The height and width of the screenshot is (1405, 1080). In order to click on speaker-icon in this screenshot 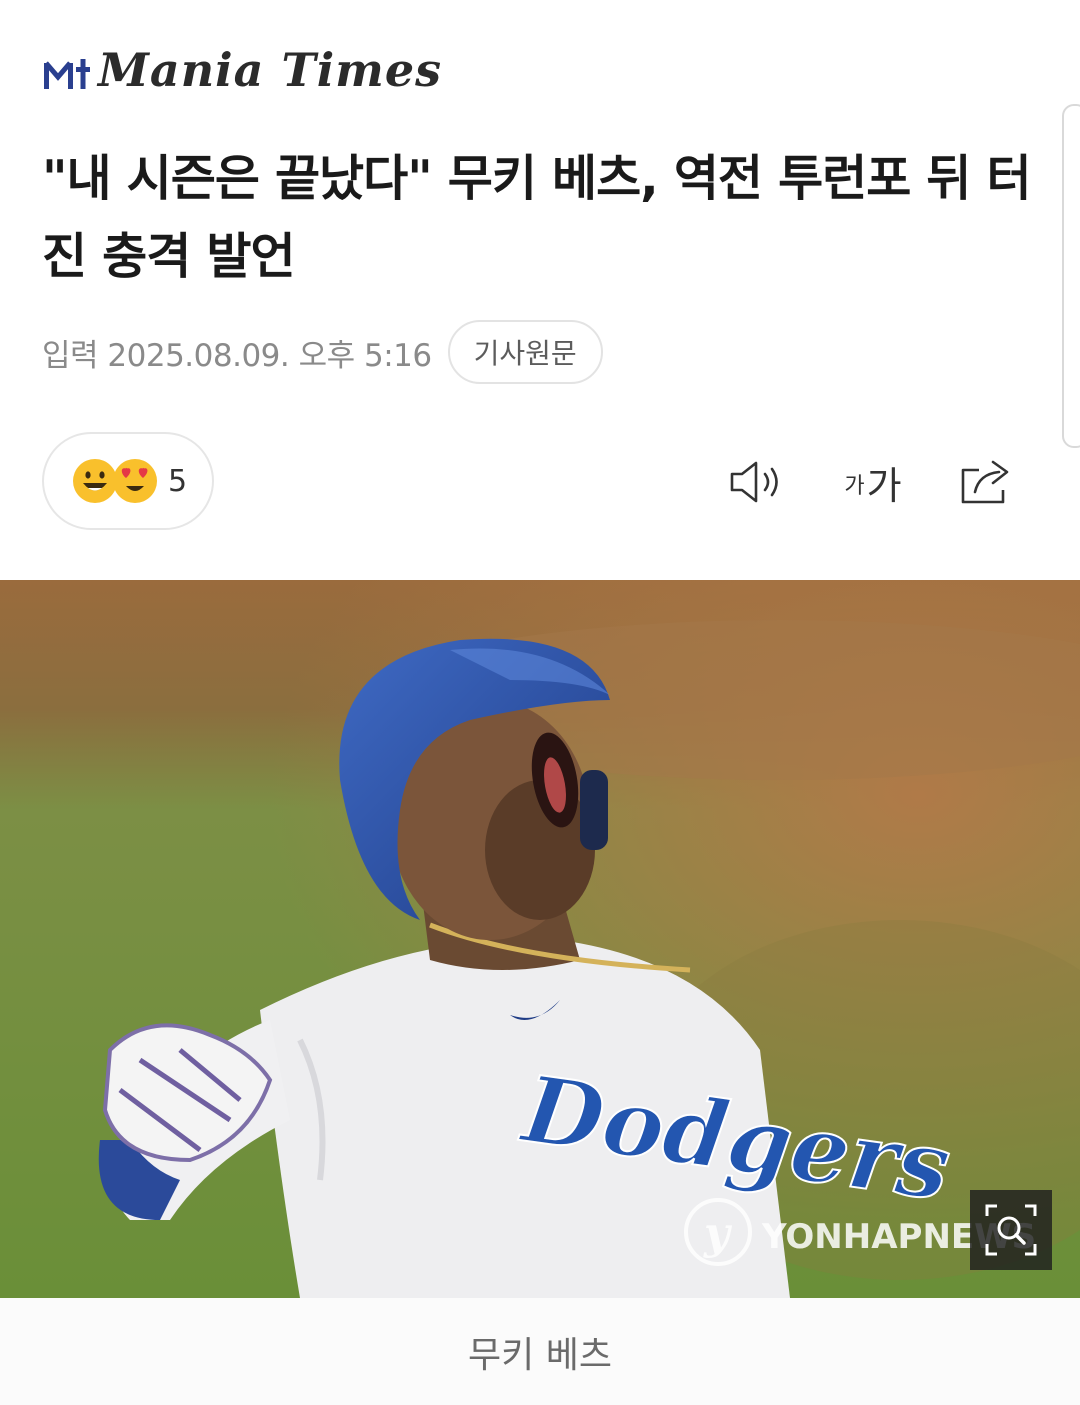, I will do `click(754, 482)`.